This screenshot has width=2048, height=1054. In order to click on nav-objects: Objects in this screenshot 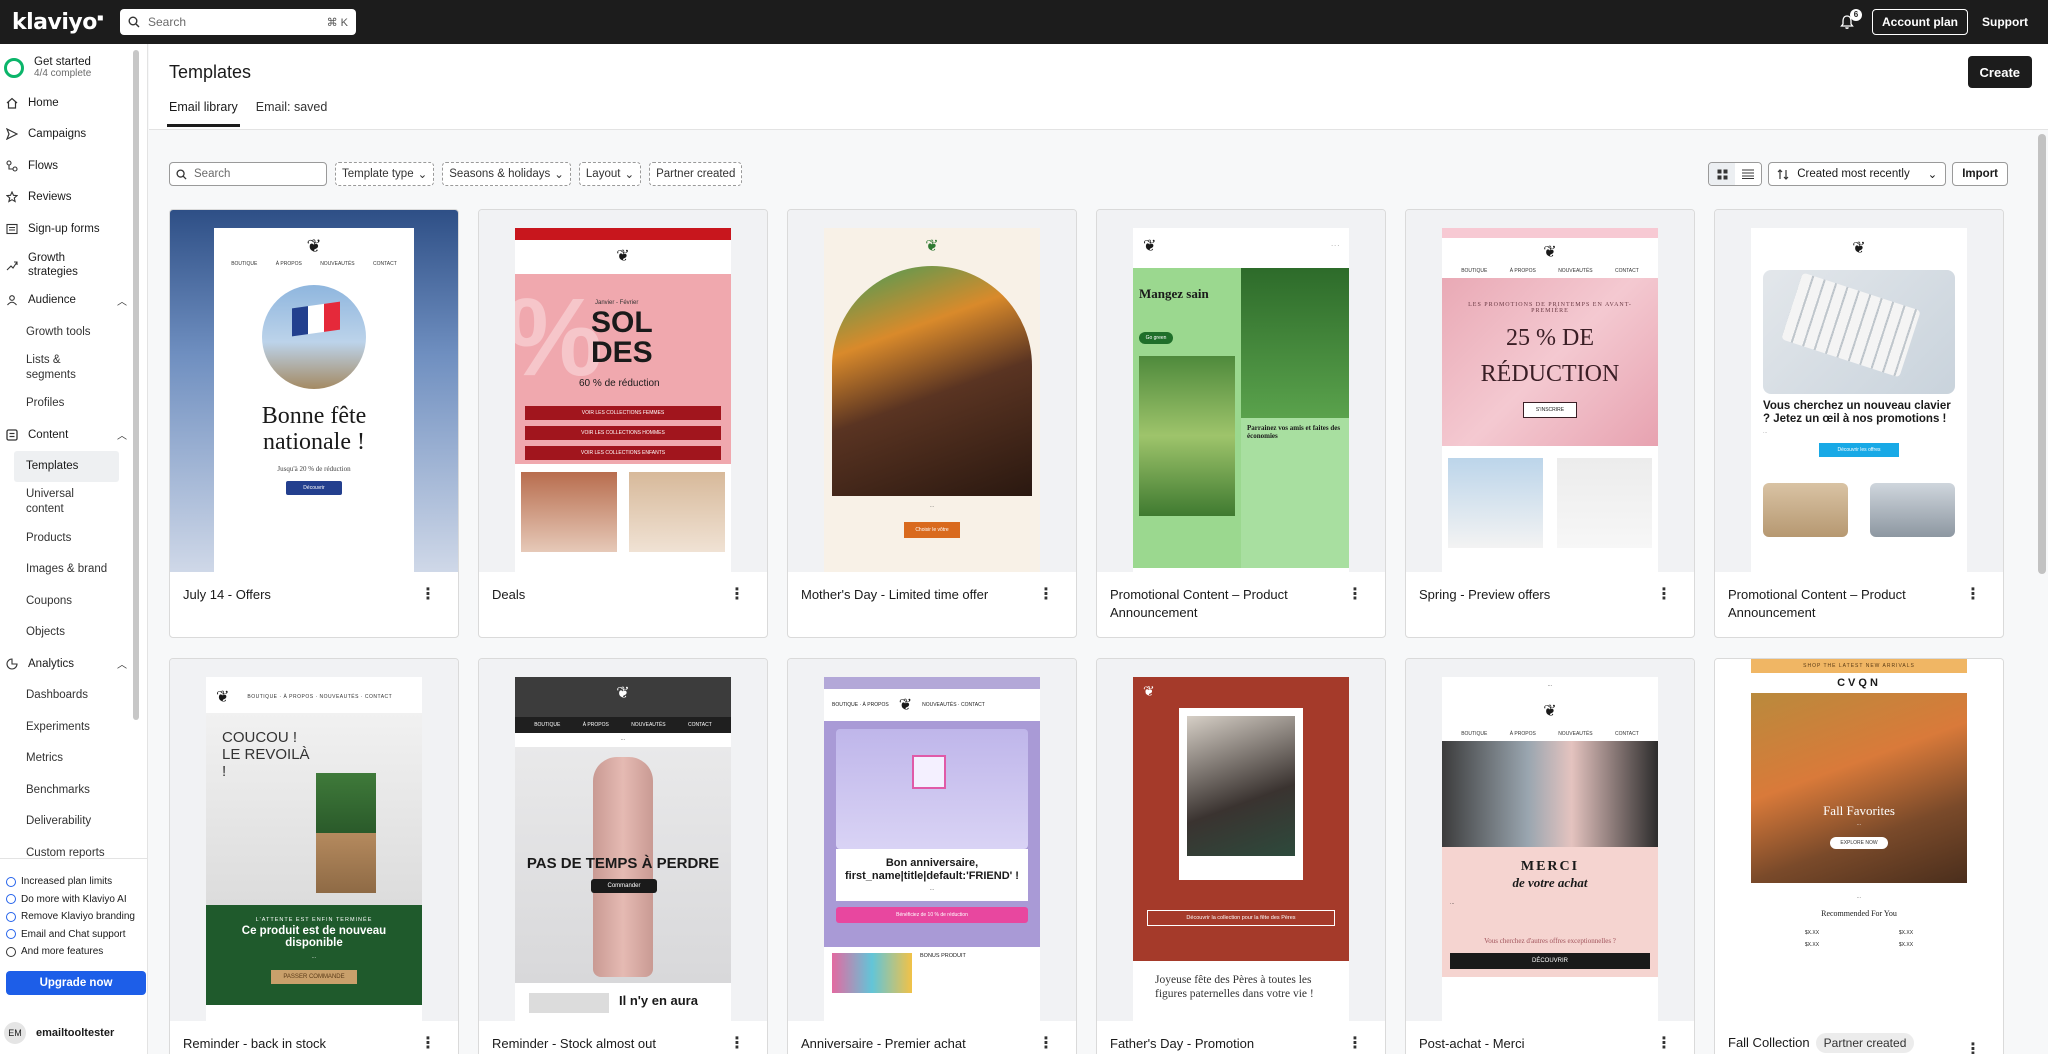, I will do `click(73, 633)`.